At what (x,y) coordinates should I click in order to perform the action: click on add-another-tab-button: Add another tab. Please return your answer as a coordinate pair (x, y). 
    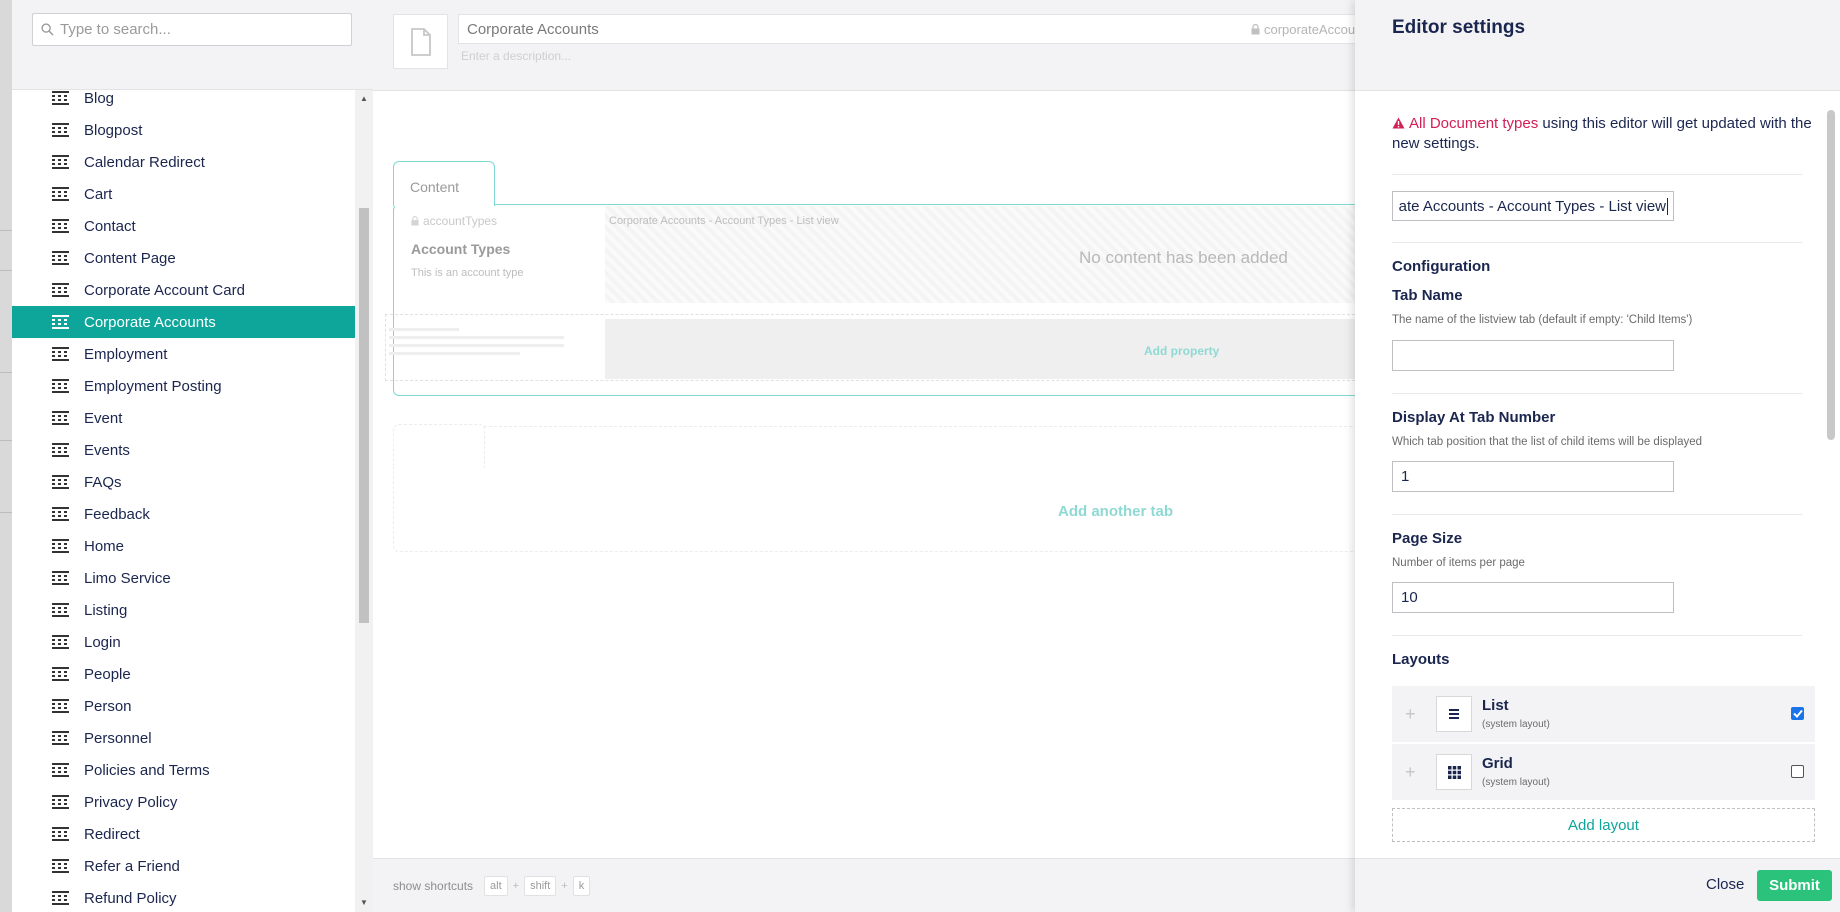
    Looking at the image, I should click on (1115, 511).